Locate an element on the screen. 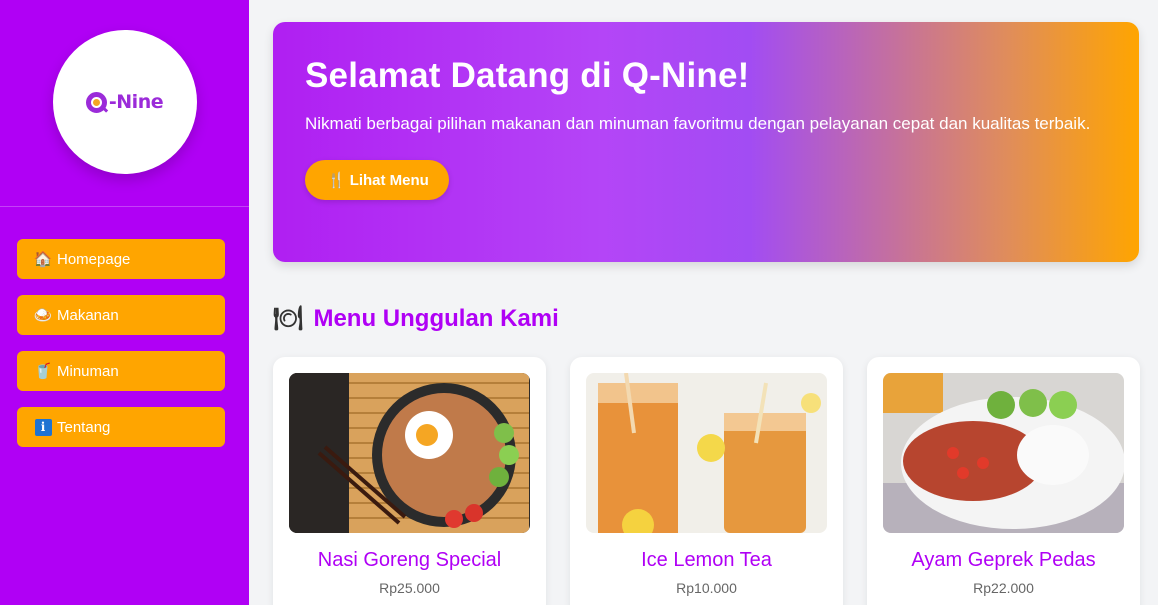 The width and height of the screenshot is (1158, 605). logo: -Nine is located at coordinates (124, 102).